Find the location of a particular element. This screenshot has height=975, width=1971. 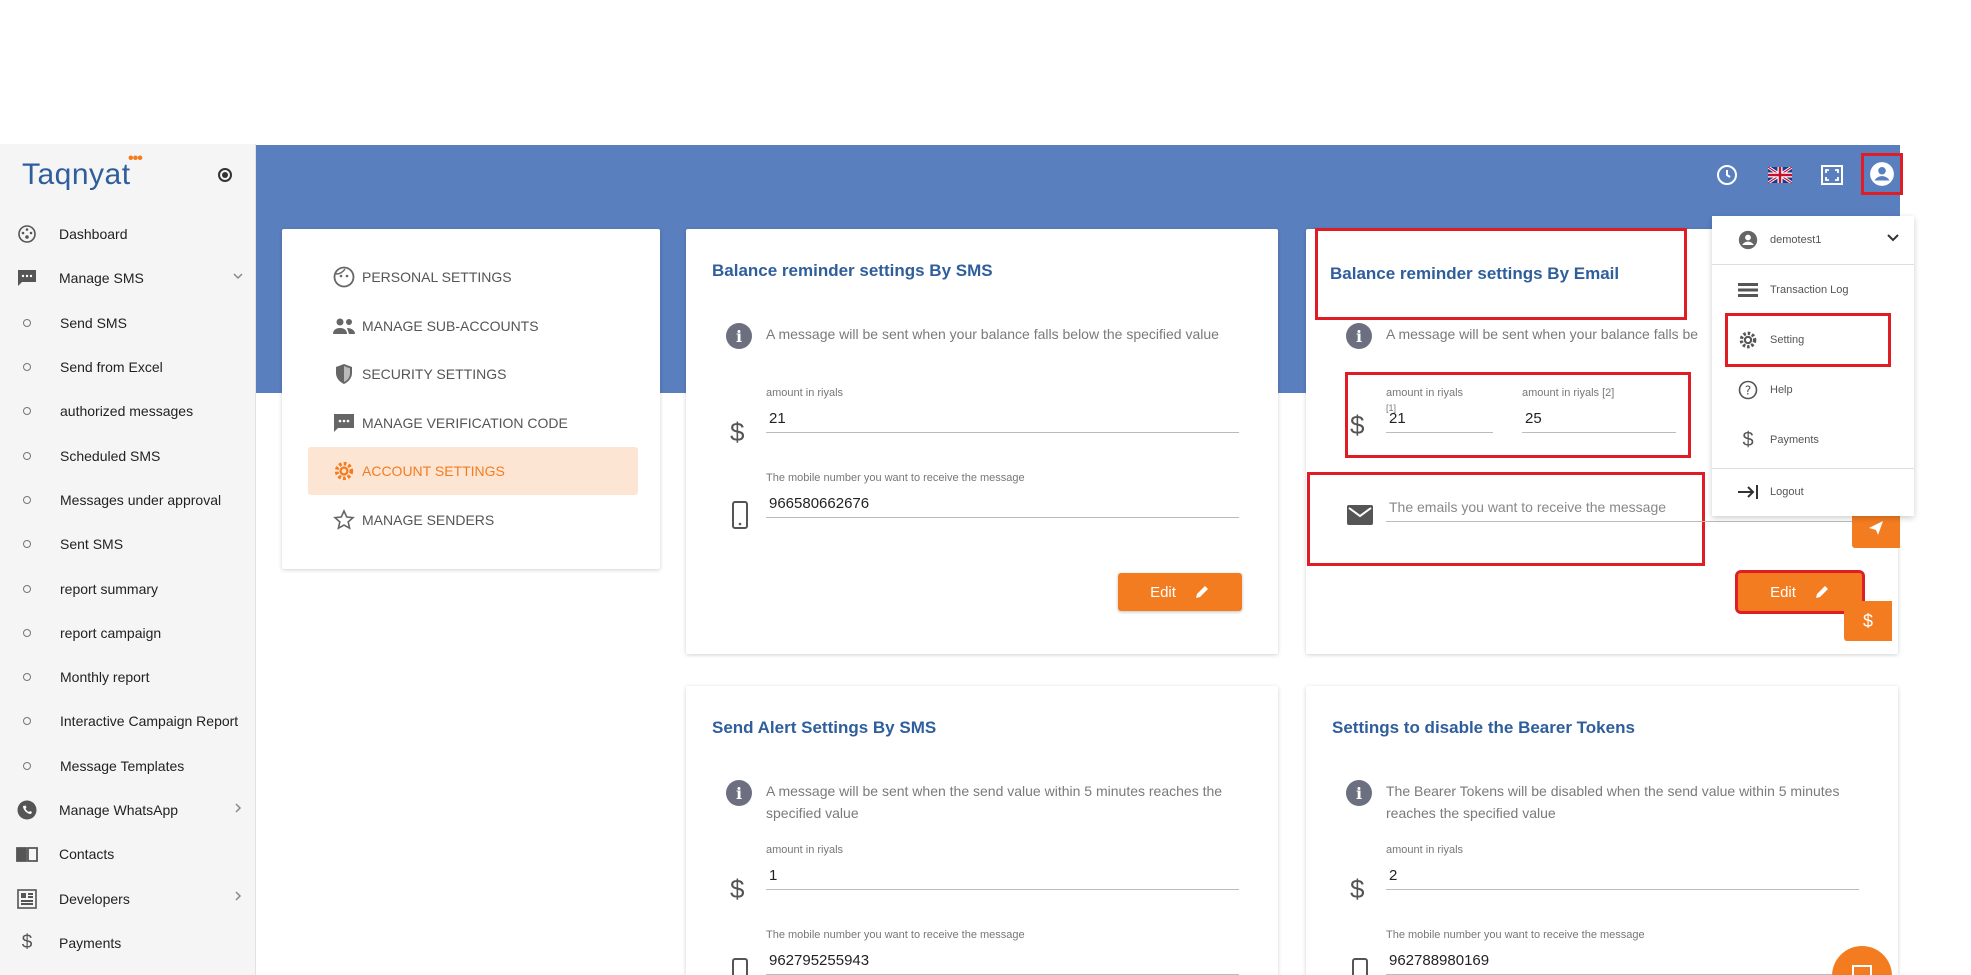

card-title: Settings to disable the Bearer Tokens is located at coordinates (1483, 727).